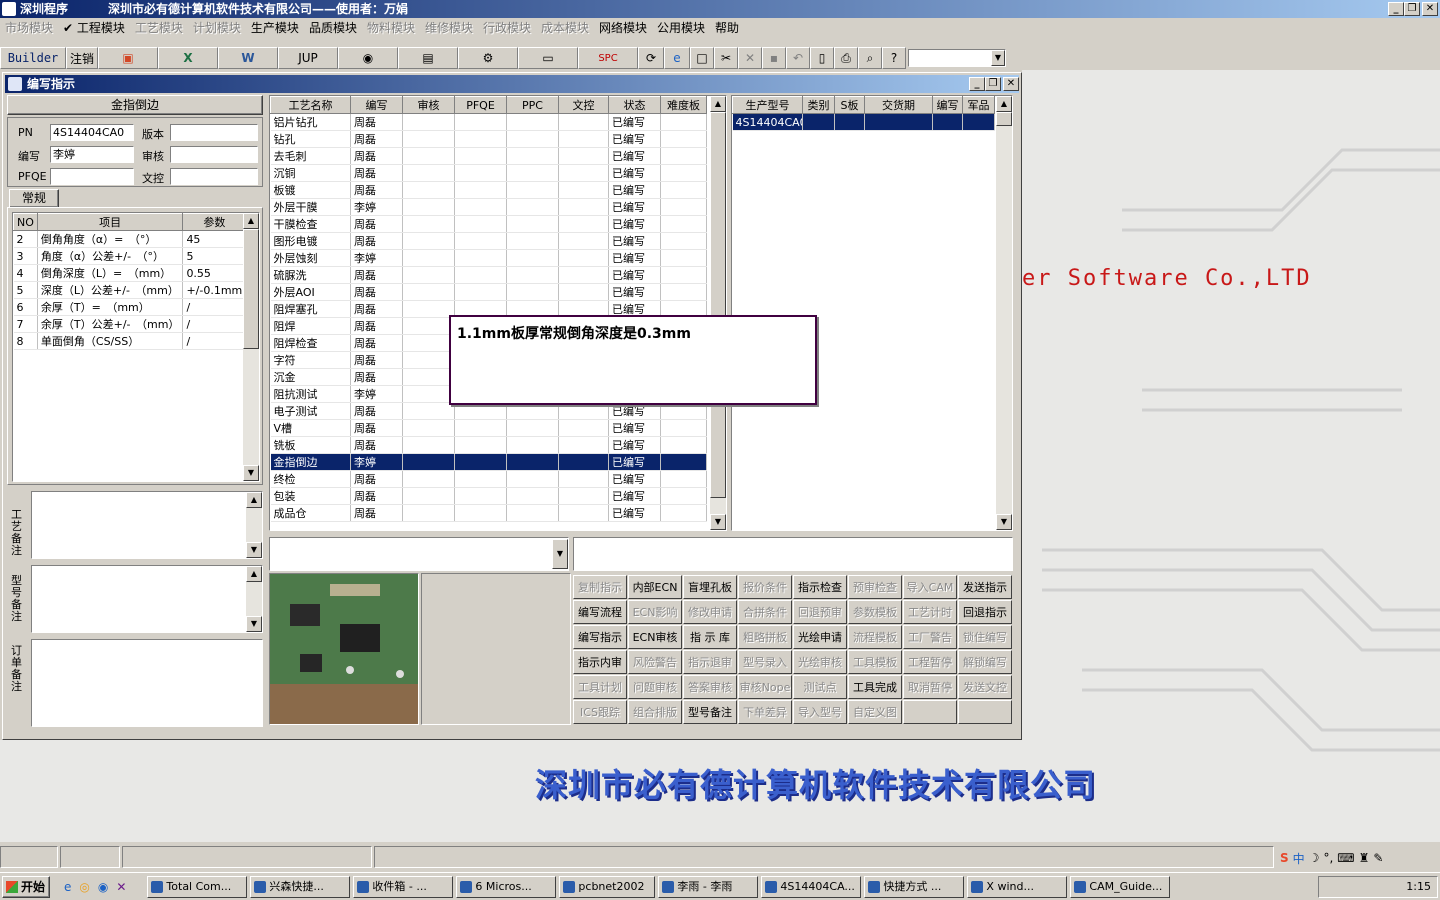 The image size is (1440, 900). Describe the element at coordinates (765, 662) in the screenshot. I see `action-button-3-3: 型号录入` at that location.